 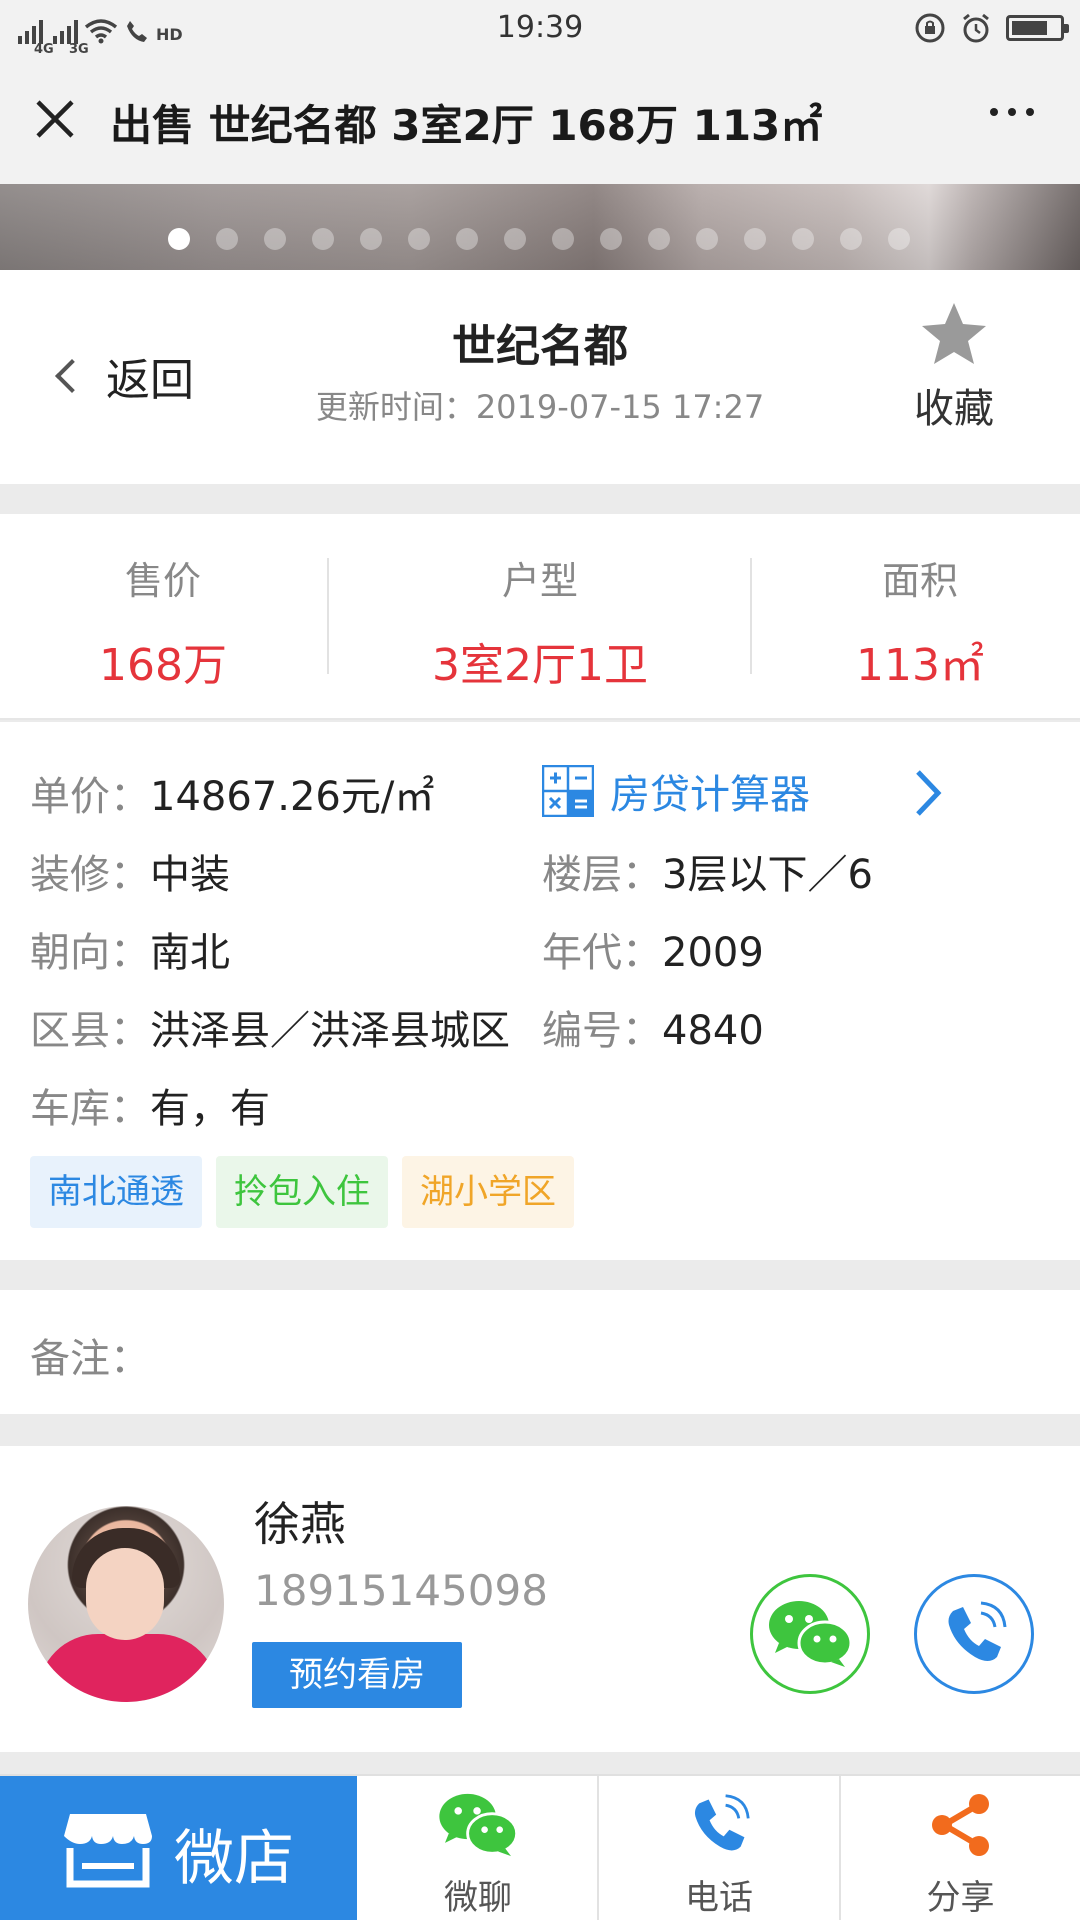 I want to click on chevron-right-icon, so click(x=928, y=793).